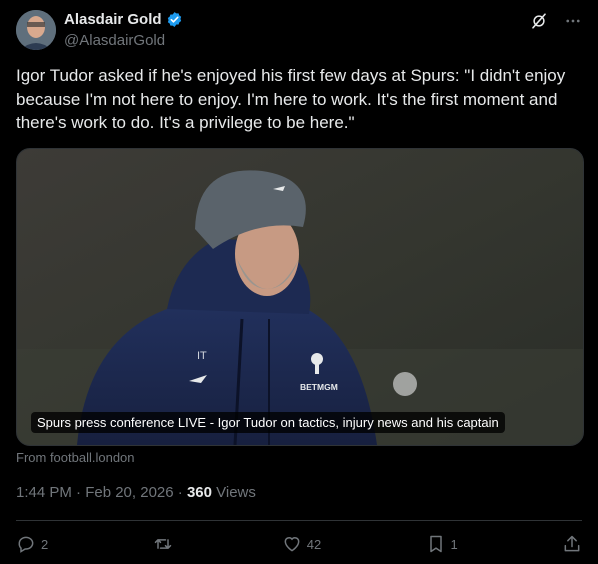 The height and width of the screenshot is (564, 598). Describe the element at coordinates (75, 457) in the screenshot. I see `link-source: From football.london` at that location.